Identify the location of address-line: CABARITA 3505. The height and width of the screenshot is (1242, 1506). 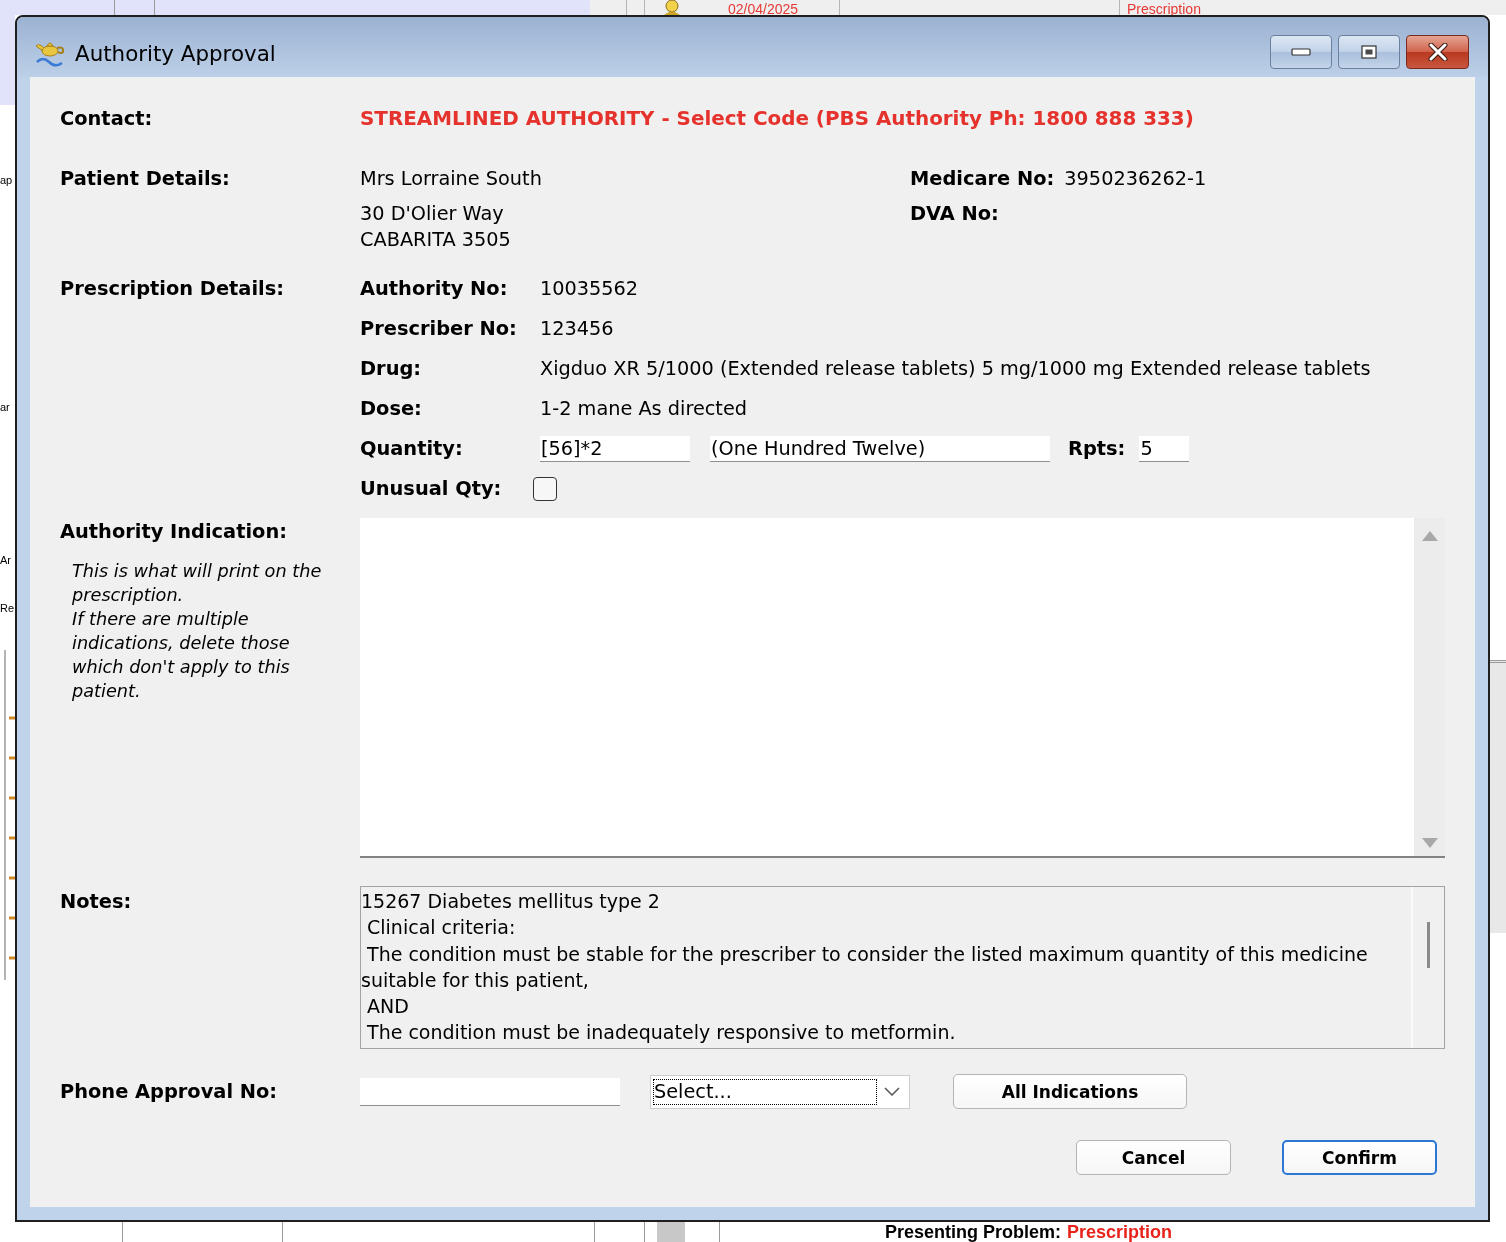
(435, 240).